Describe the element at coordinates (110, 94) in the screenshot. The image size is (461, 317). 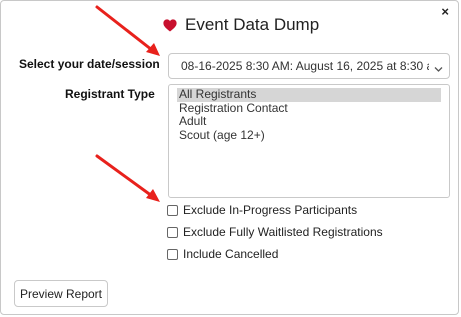
I see `registrant-type-label: Registrant Type` at that location.